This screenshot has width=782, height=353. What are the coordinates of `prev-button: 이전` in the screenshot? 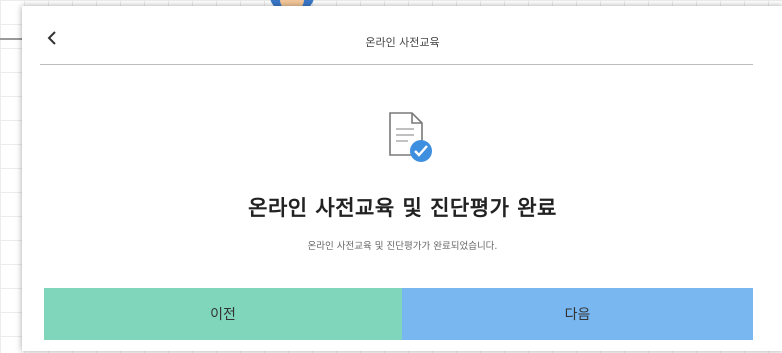 It's located at (223, 314).